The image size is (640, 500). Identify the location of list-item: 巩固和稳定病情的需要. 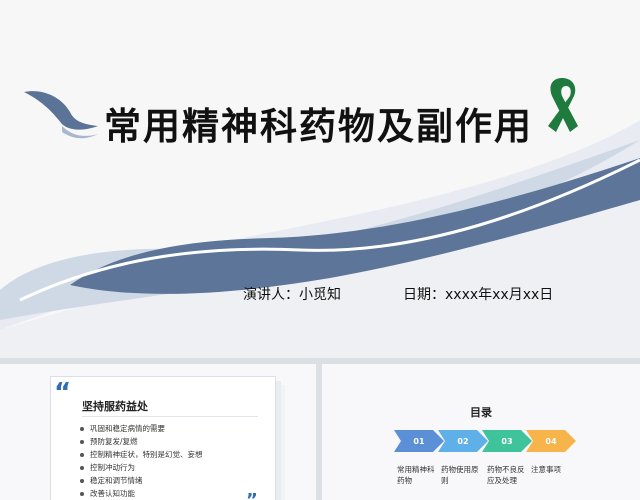
(141, 428).